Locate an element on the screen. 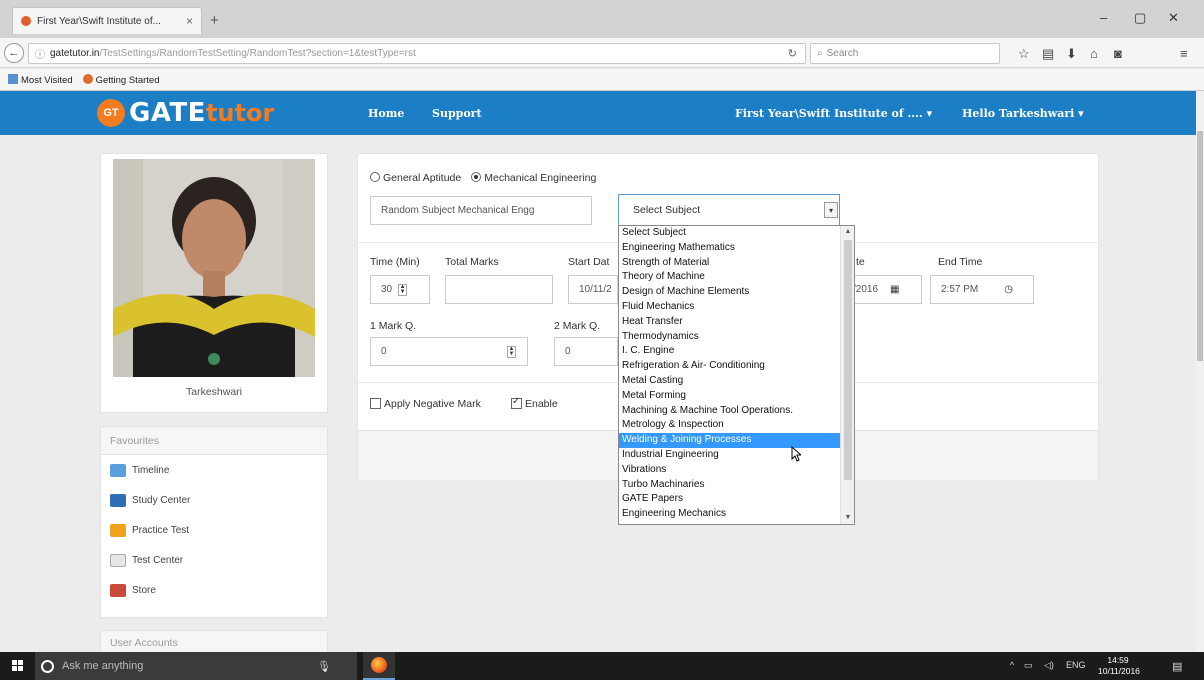 The width and height of the screenshot is (1204, 680). tab-close-icon: × is located at coordinates (189, 21).